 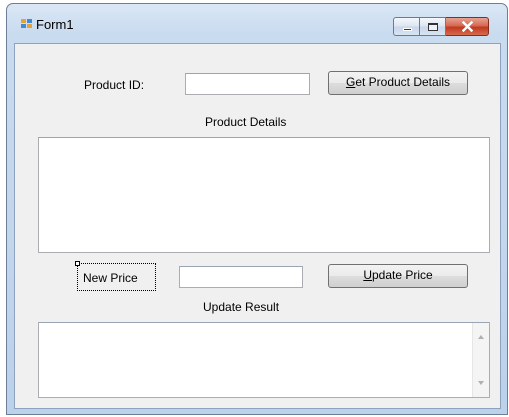 I want to click on scroll-down-arrow-icon, so click(x=481, y=383).